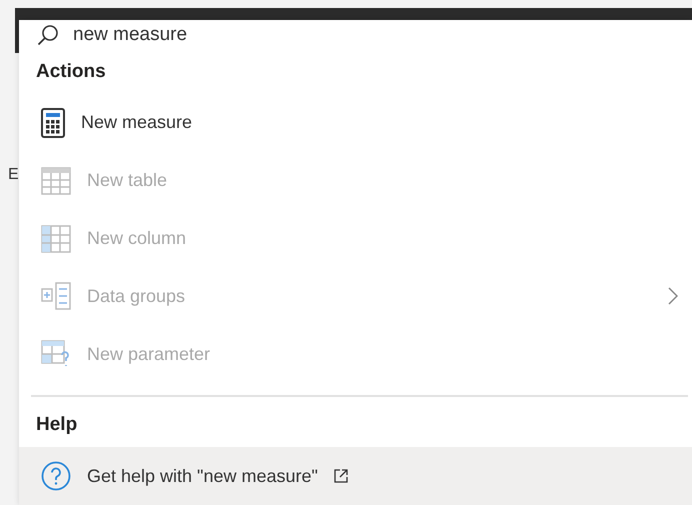 The image size is (692, 505). Describe the element at coordinates (56, 180) in the screenshot. I see `table-icon` at that location.